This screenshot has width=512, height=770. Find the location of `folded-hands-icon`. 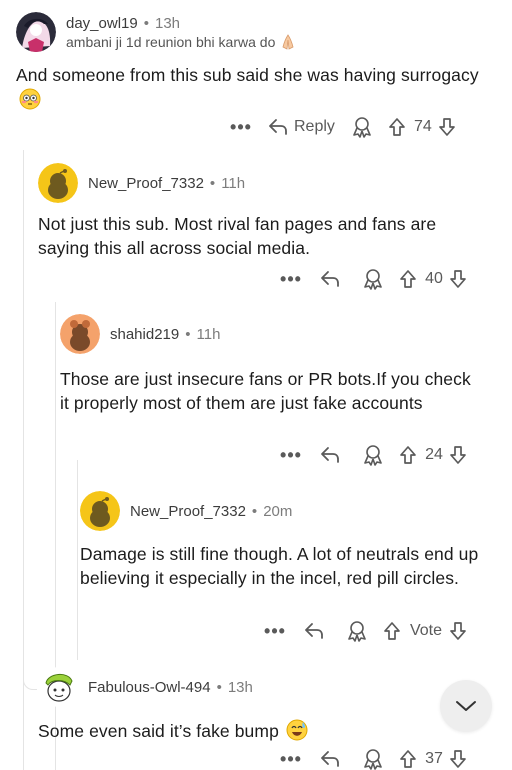

folded-hands-icon is located at coordinates (288, 41).